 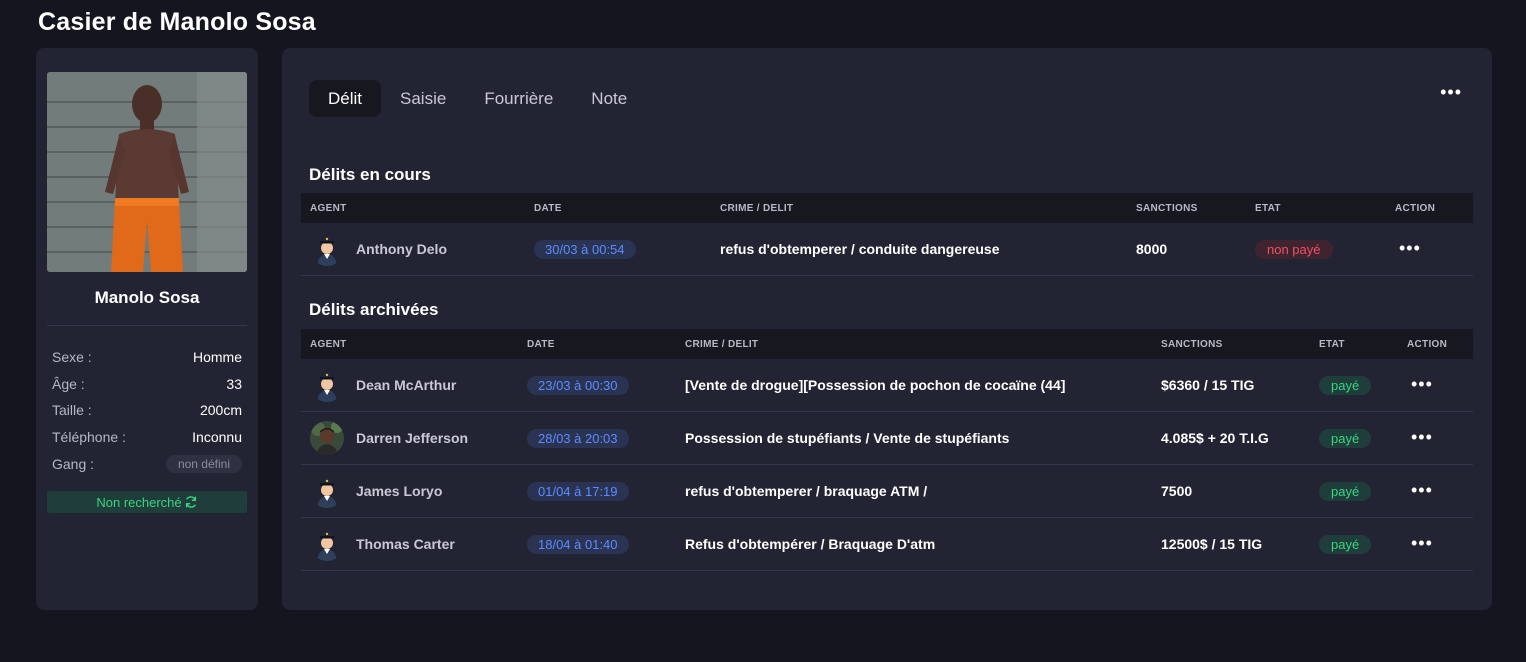 I want to click on date-badge: 23/03 à 00:30, so click(x=578, y=385).